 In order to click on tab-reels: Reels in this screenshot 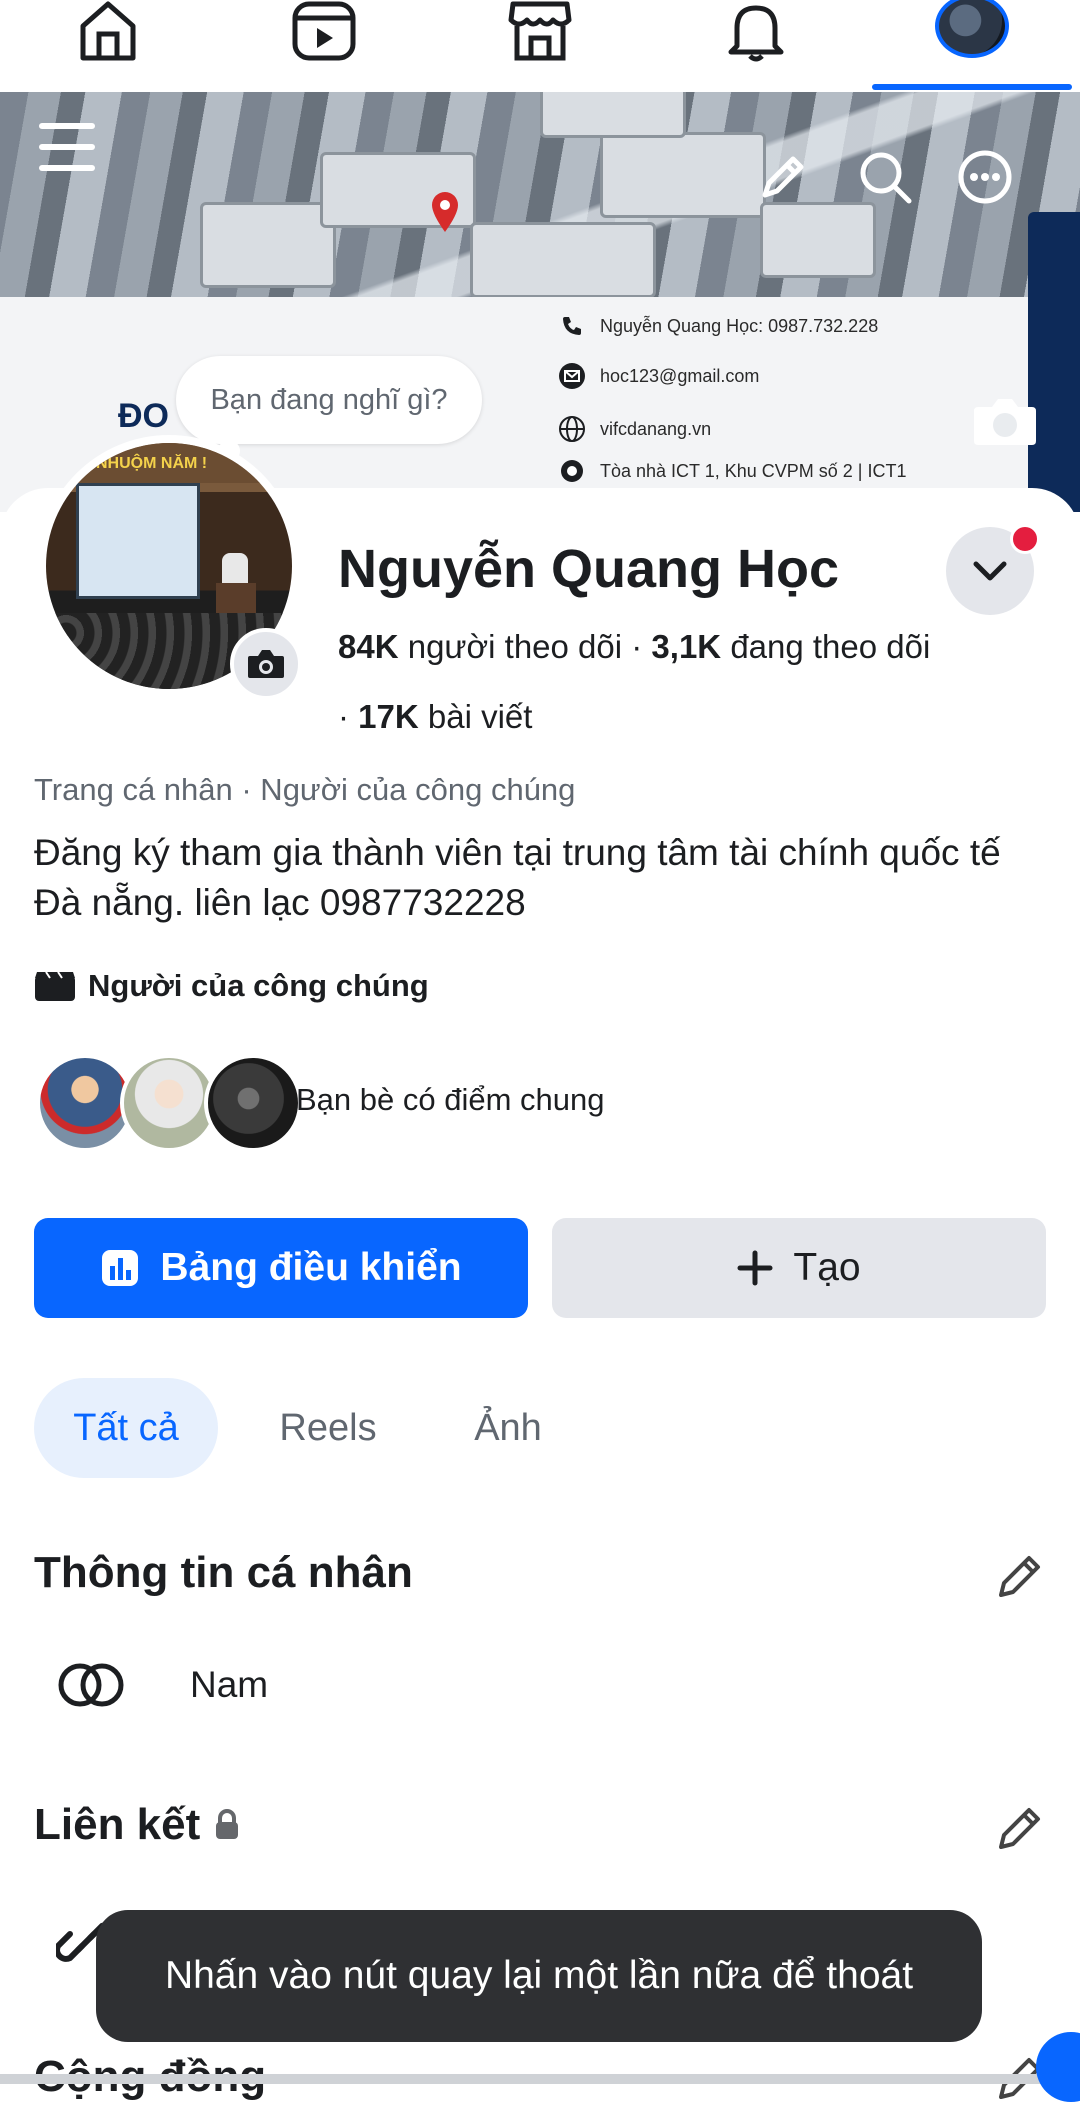, I will do `click(328, 1428)`.